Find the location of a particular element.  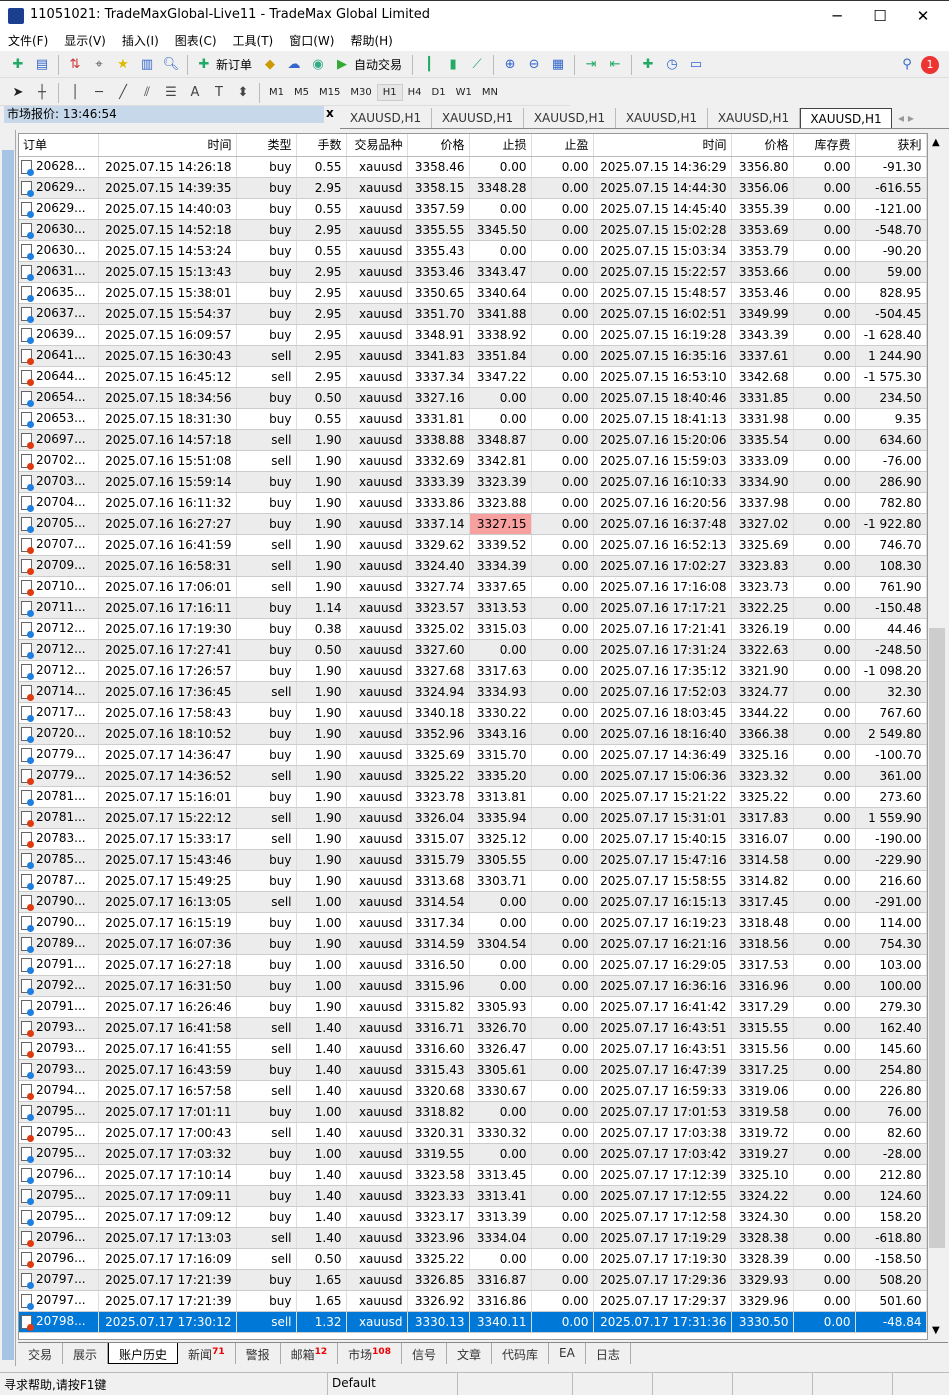

terminal-tab: 展示 is located at coordinates (86, 1353).